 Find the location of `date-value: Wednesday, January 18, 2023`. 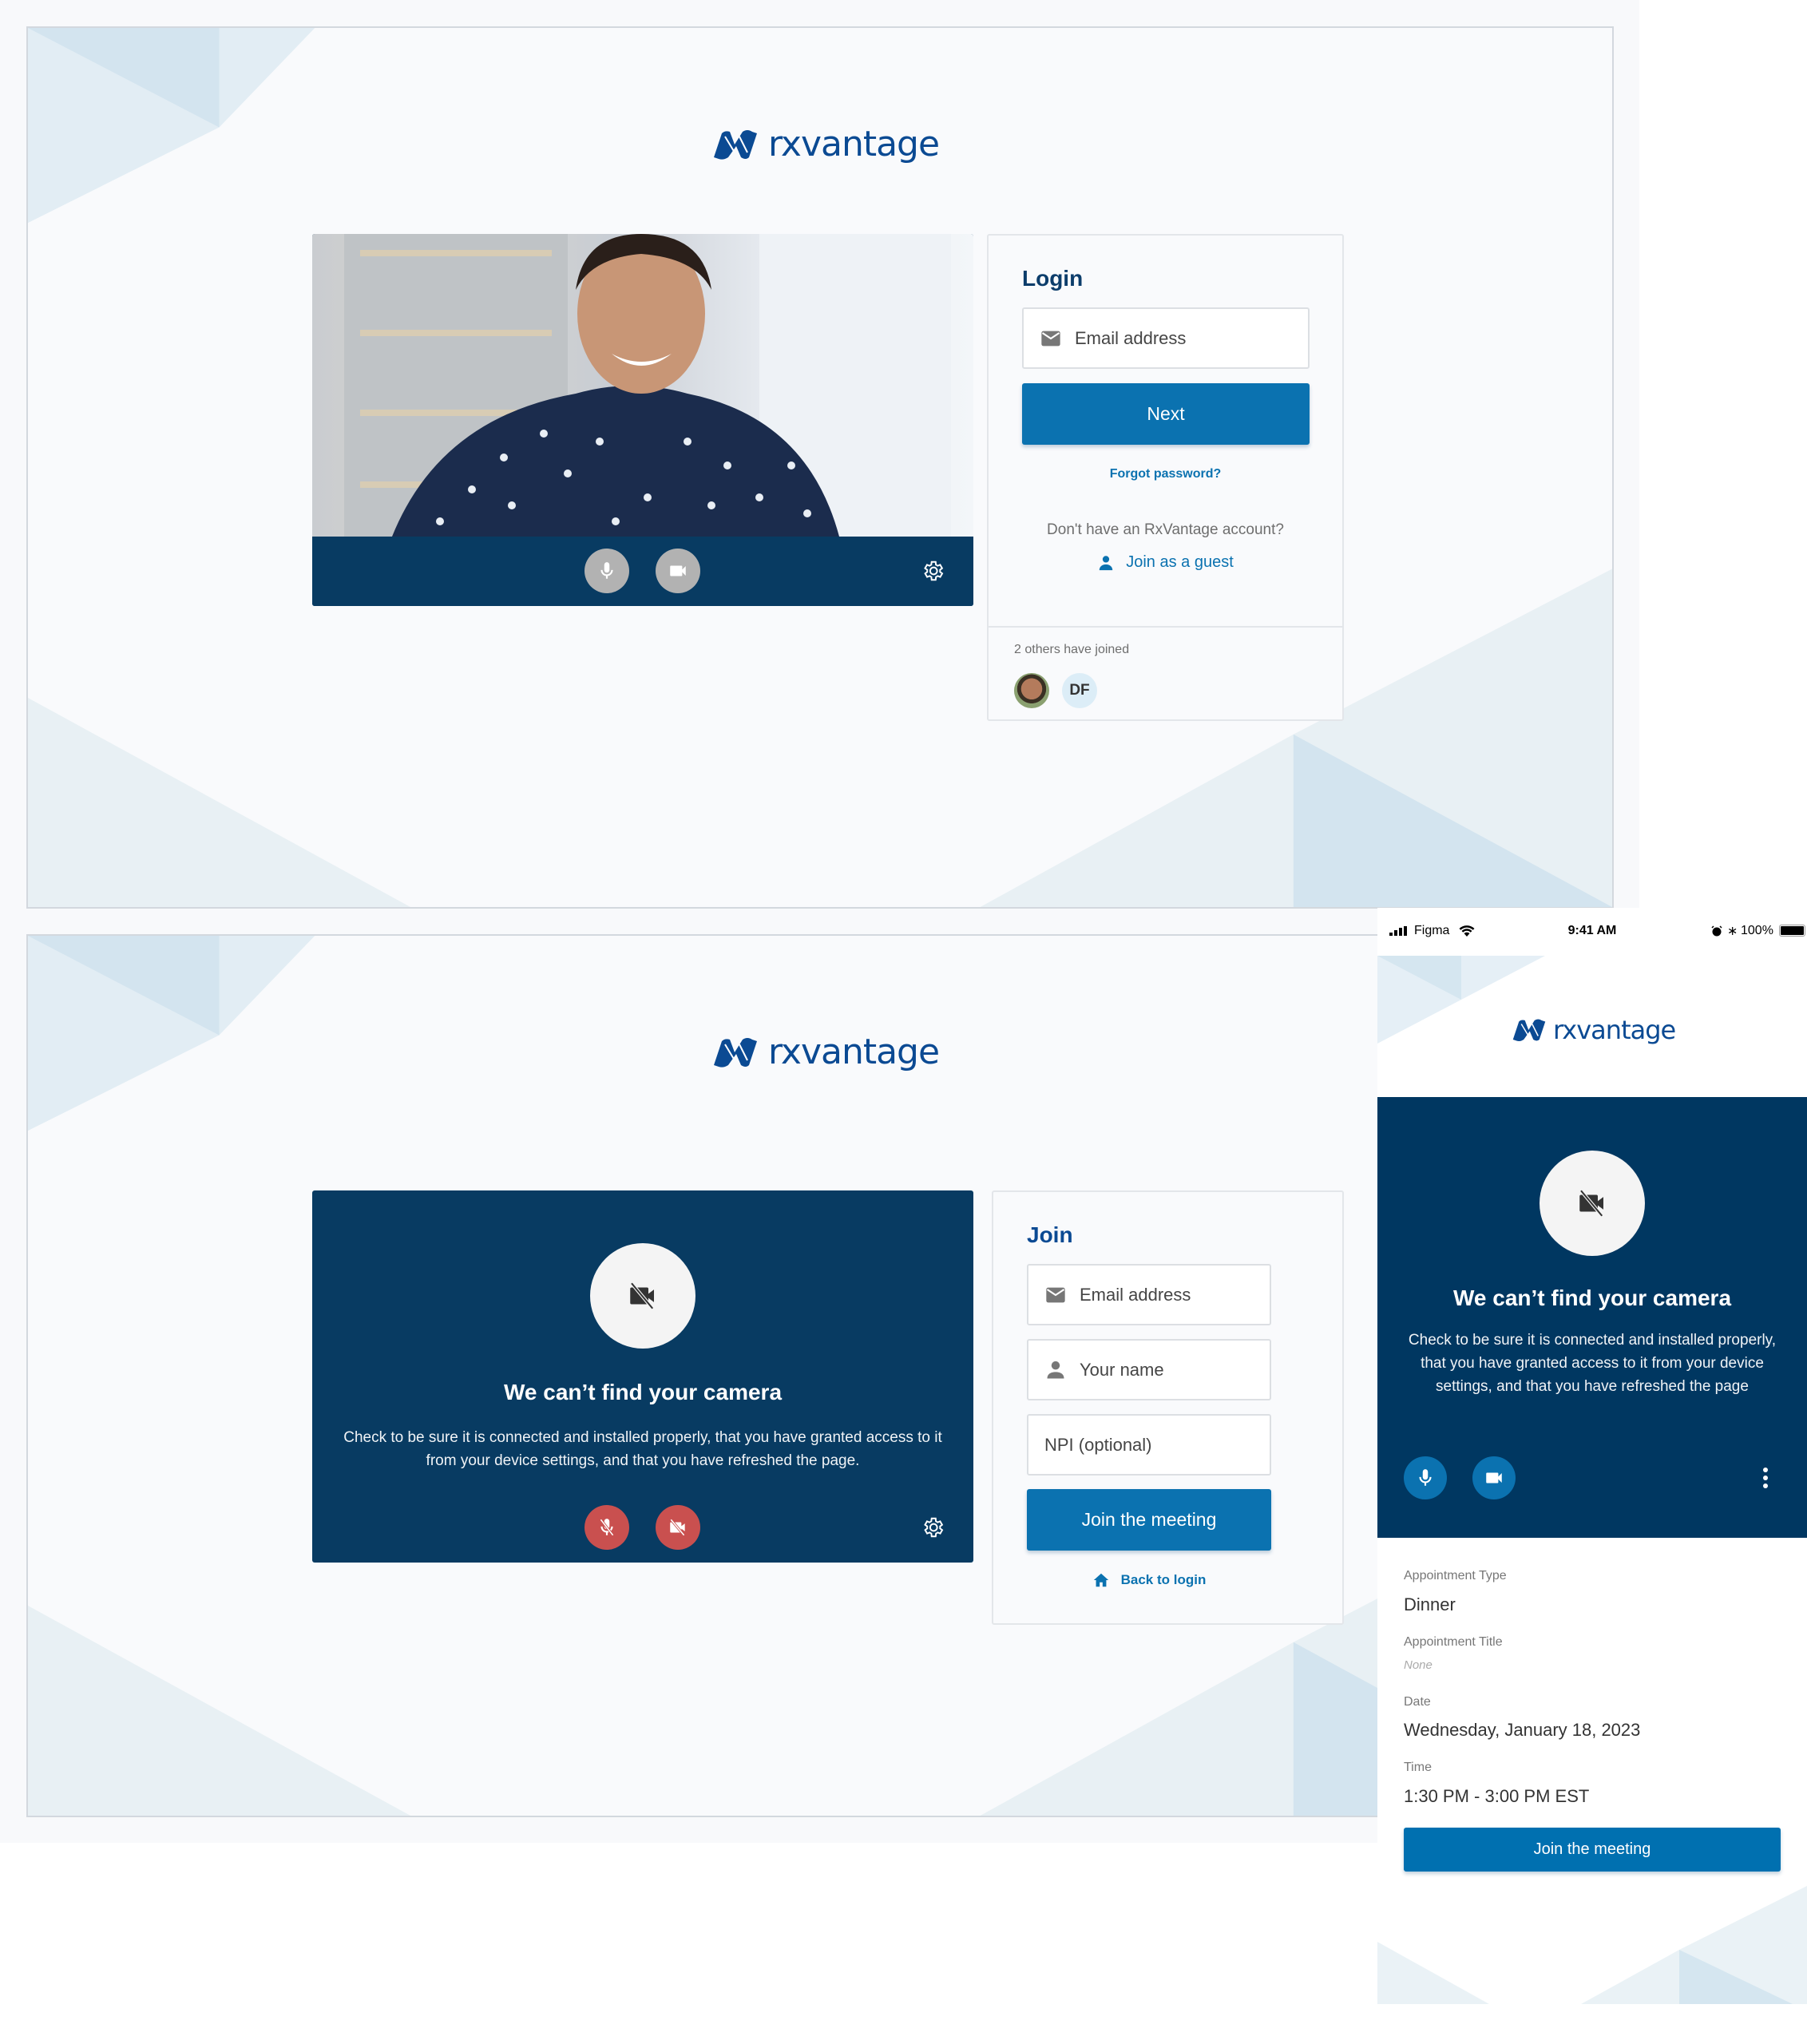

date-value: Wednesday, January 18, 2023 is located at coordinates (1522, 1730).